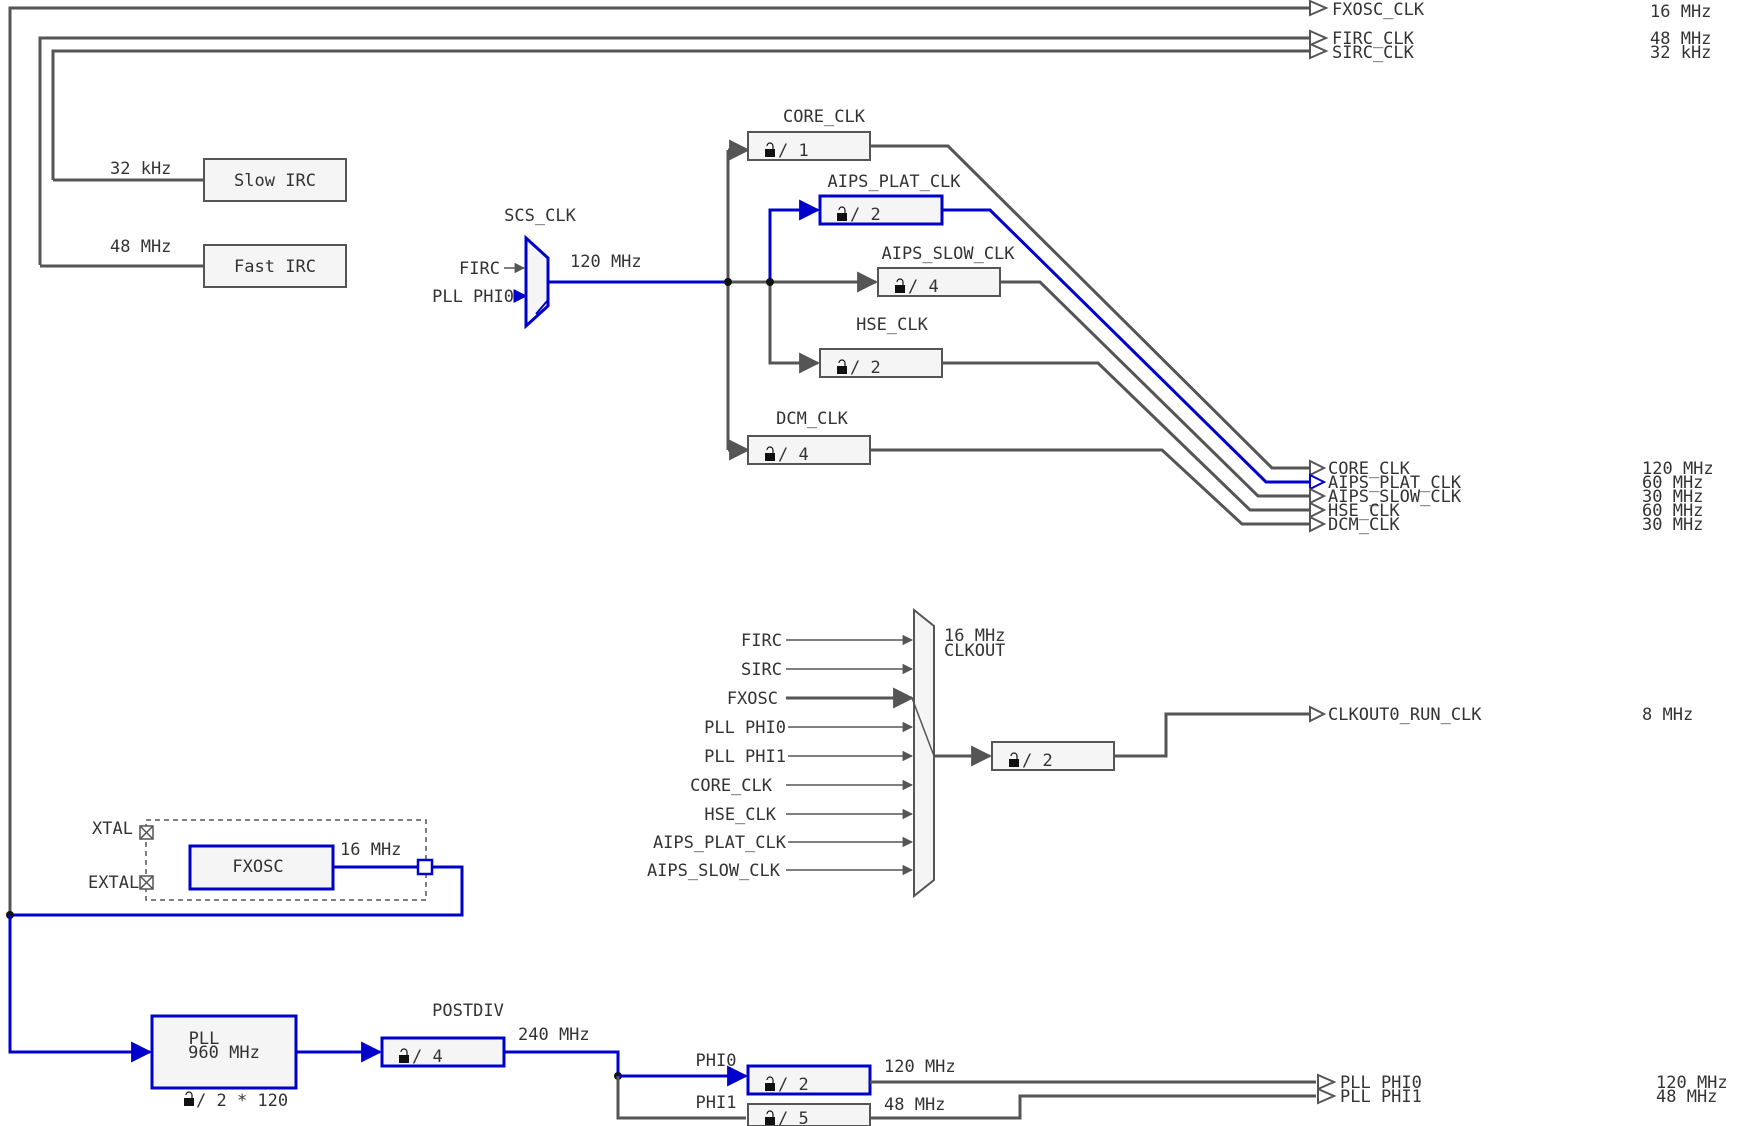  I want to click on output-label: DCM_CLK, so click(1364, 525).